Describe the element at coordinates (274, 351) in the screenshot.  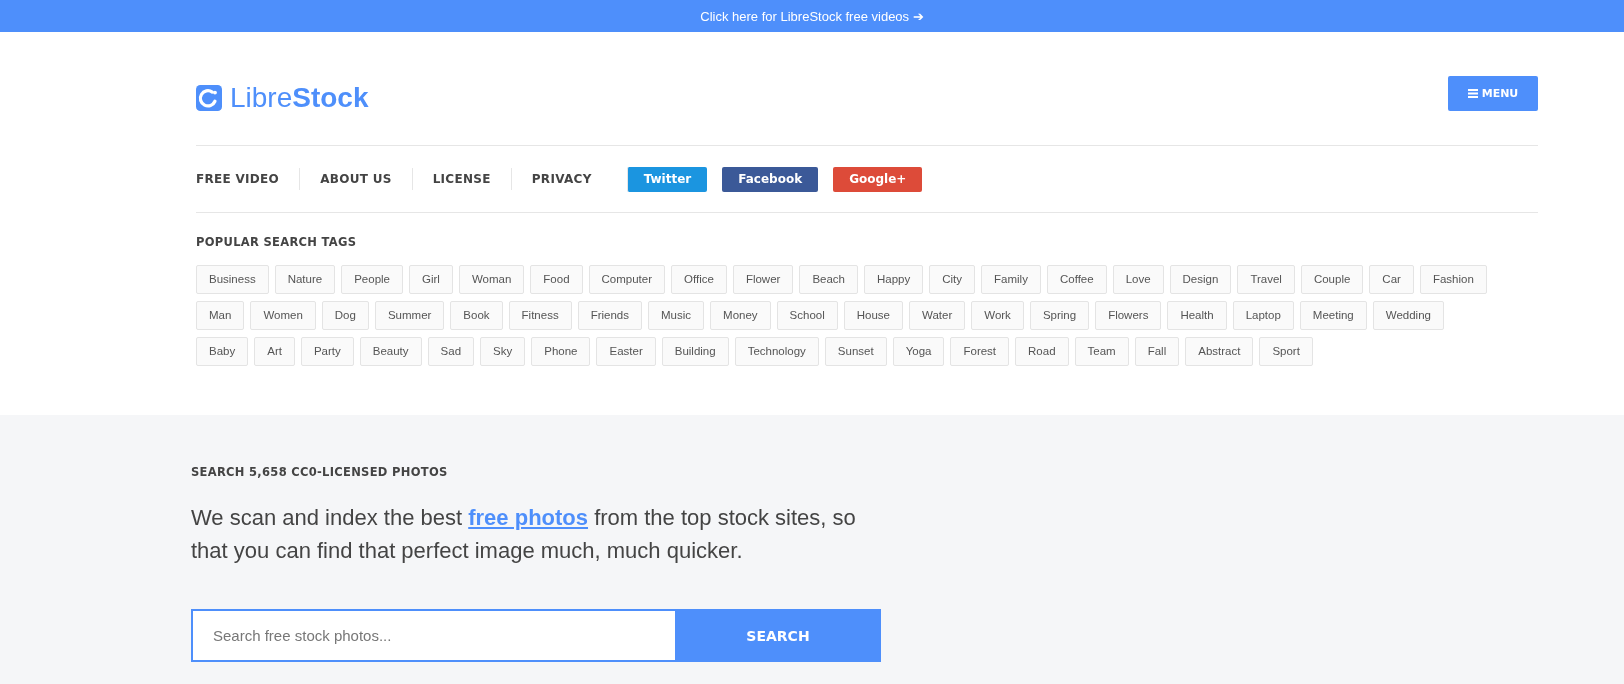
I see `tag-link: Art` at that location.